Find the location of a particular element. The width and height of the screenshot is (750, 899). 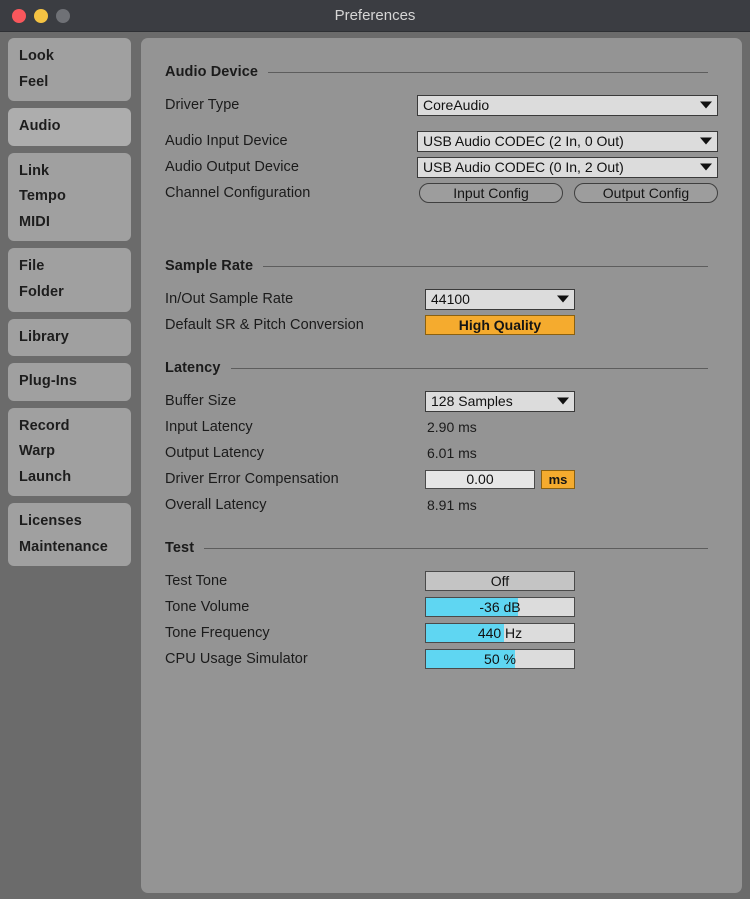

row-cpu-usage-simulator: CPU Usage Simulator 50 % is located at coordinates (441, 659).